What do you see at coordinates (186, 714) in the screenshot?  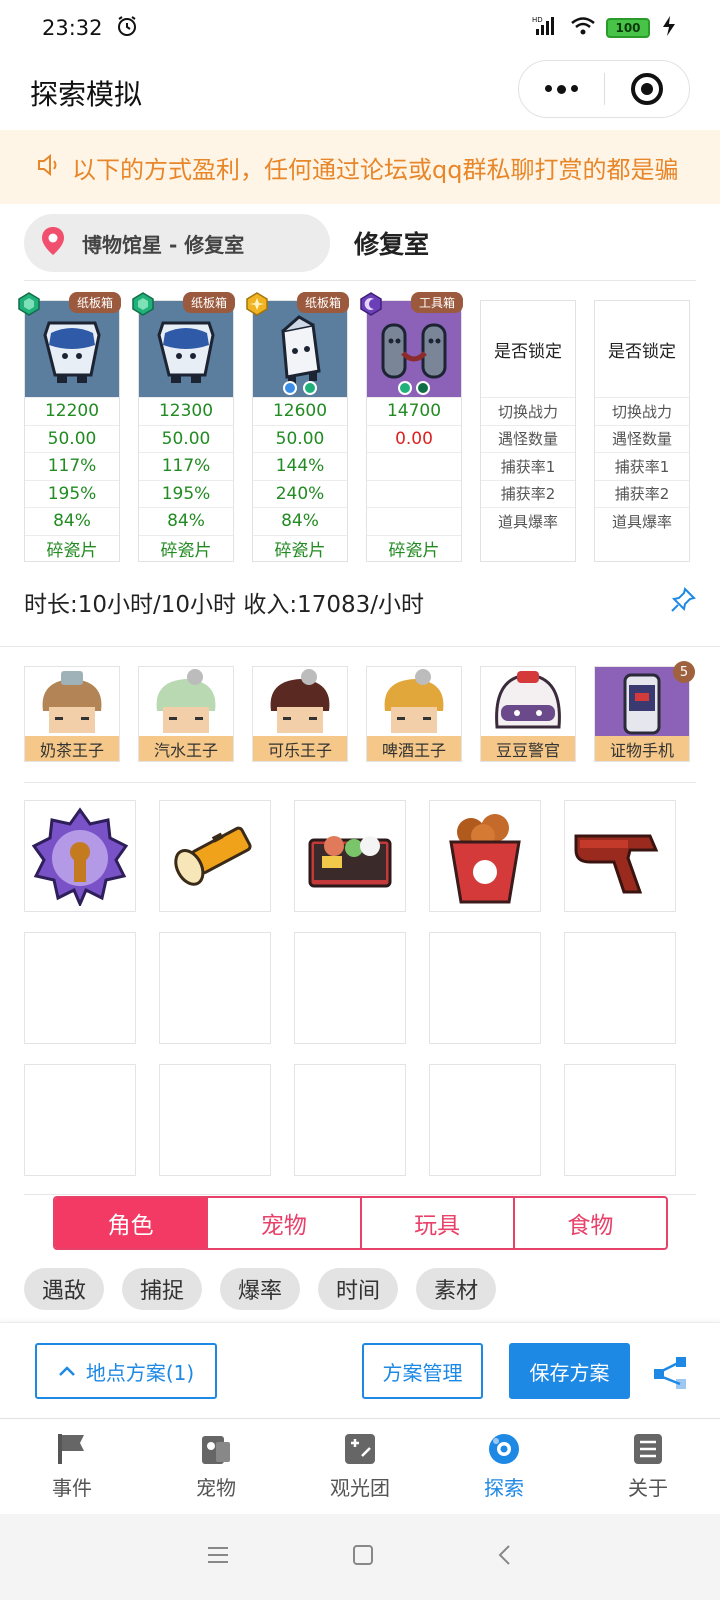 I see `team-pet: 汽水王子` at bounding box center [186, 714].